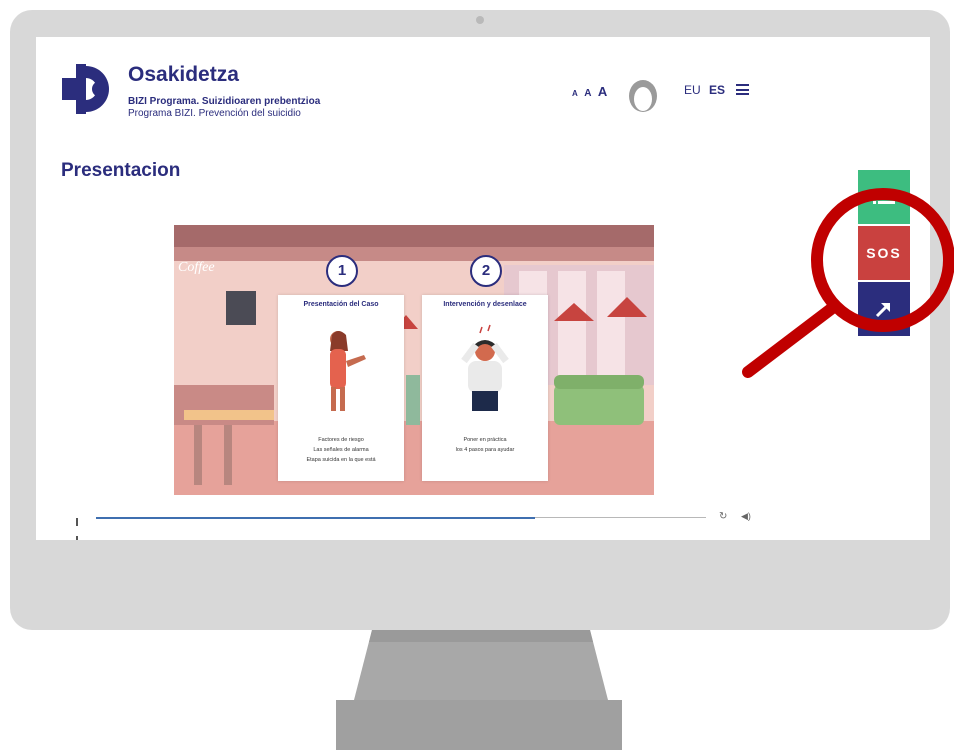  What do you see at coordinates (746, 516) in the screenshot?
I see `volume-icon: ◀)` at bounding box center [746, 516].